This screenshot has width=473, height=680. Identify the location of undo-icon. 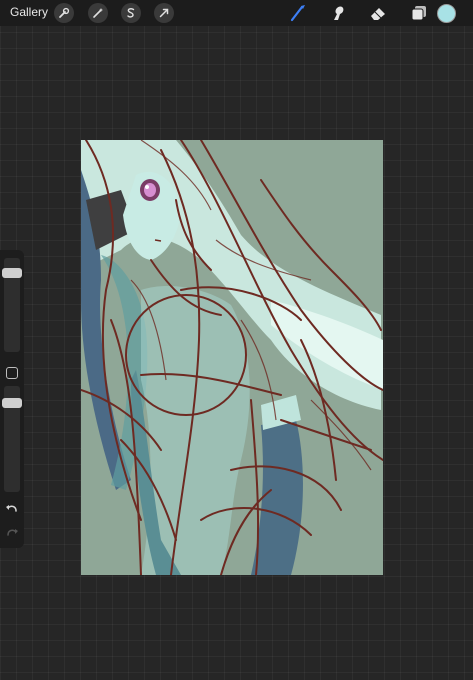
(11, 508).